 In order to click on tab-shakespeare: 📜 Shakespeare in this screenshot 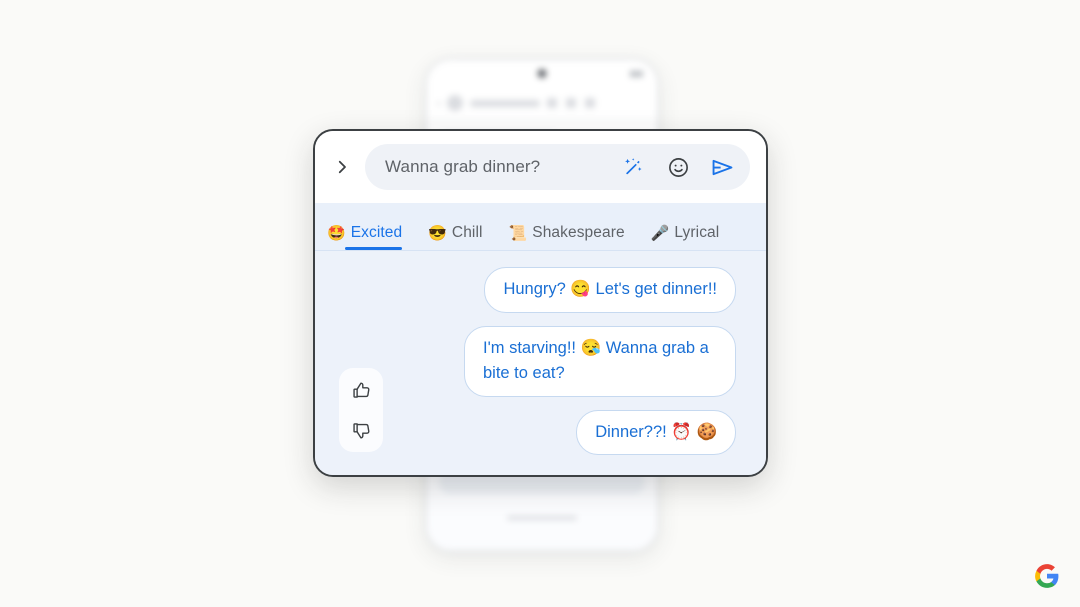, I will do `click(567, 237)`.